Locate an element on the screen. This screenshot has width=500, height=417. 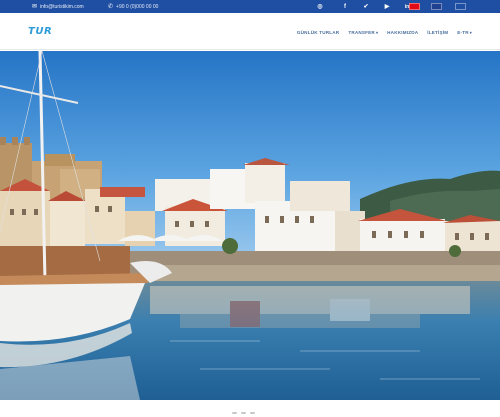
nav-item-contact: İLETİŞİM is located at coordinates (437, 32).